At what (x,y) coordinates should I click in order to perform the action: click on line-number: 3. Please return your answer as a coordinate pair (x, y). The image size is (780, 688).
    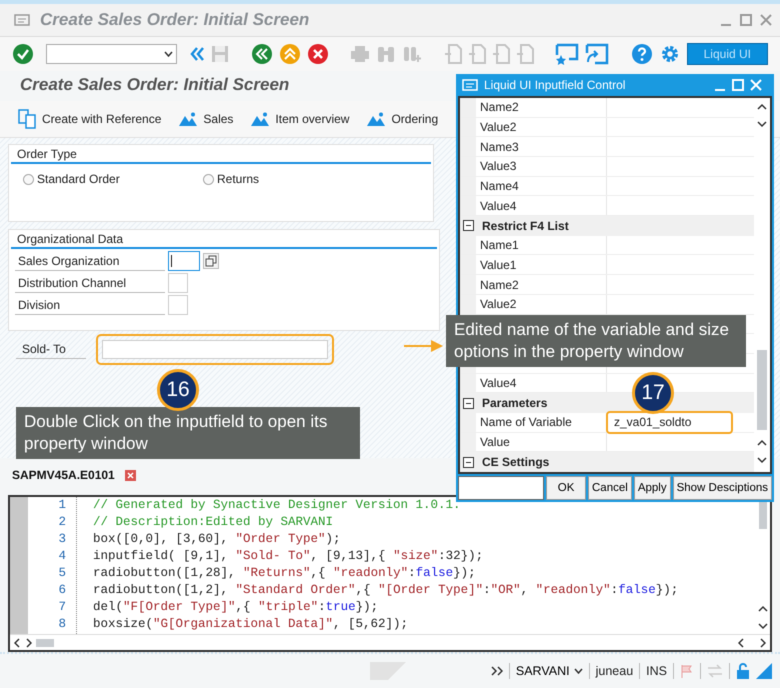
    Looking at the image, I should click on (62, 539).